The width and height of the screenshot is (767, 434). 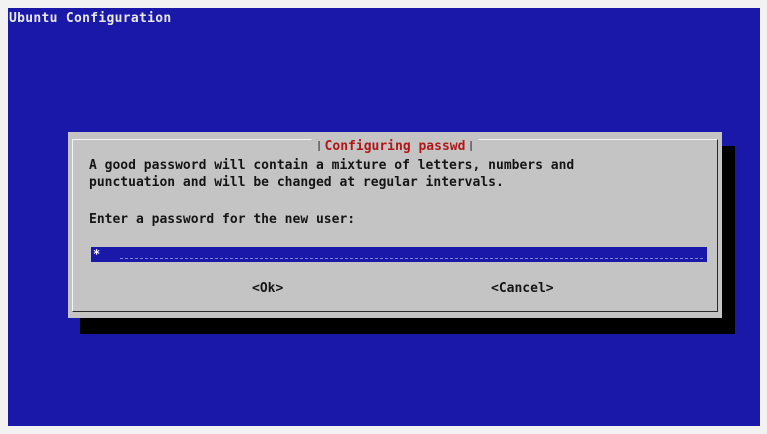 I want to click on backtitle: Ubuntu Configuration, so click(x=90, y=18).